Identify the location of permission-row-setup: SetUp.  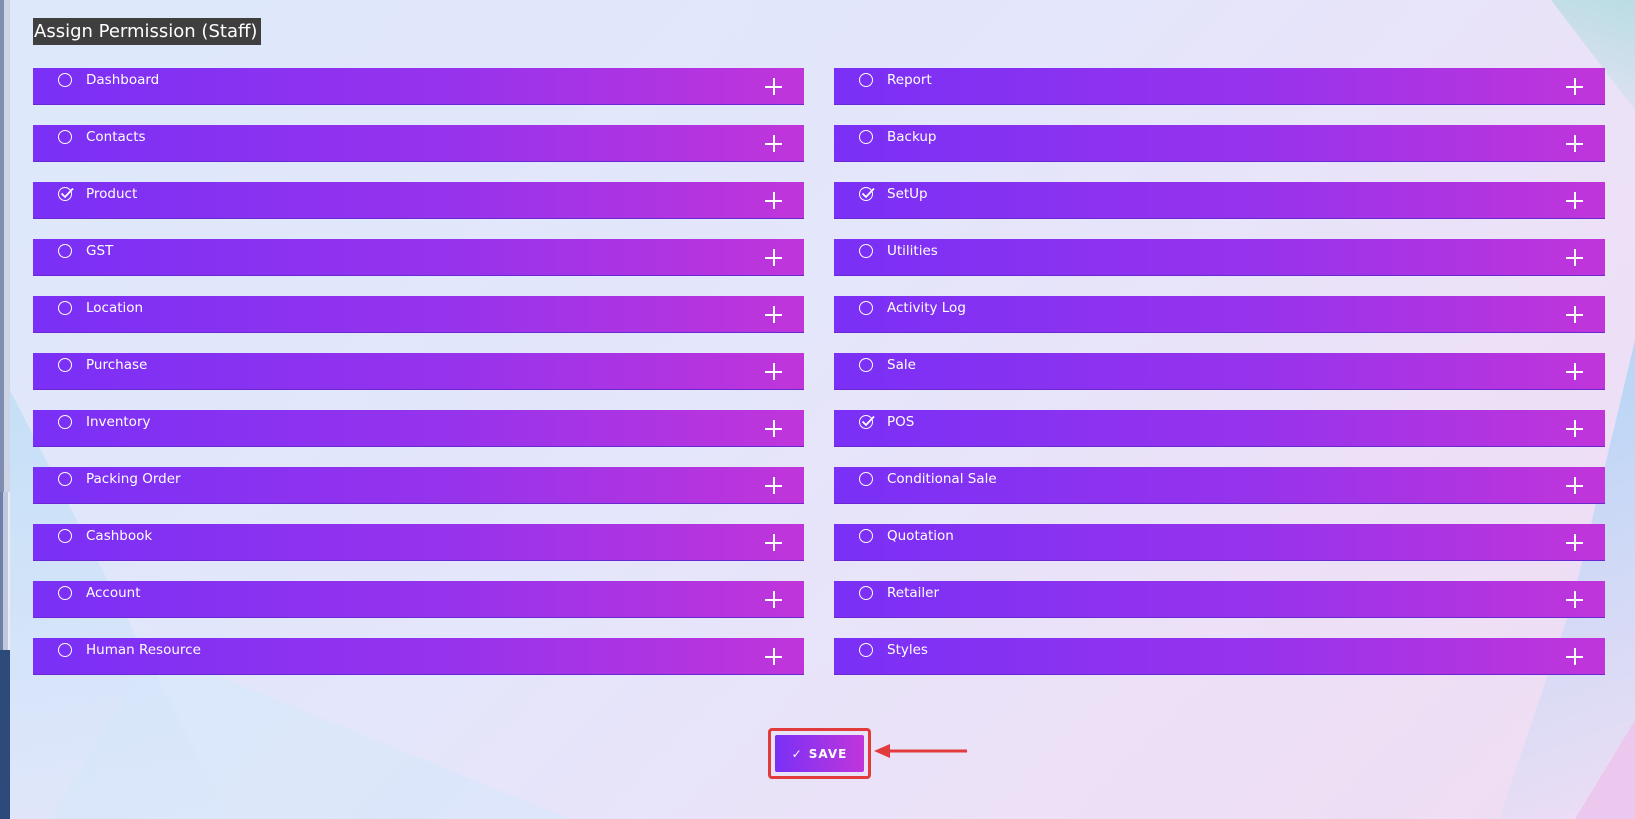
(1219, 200).